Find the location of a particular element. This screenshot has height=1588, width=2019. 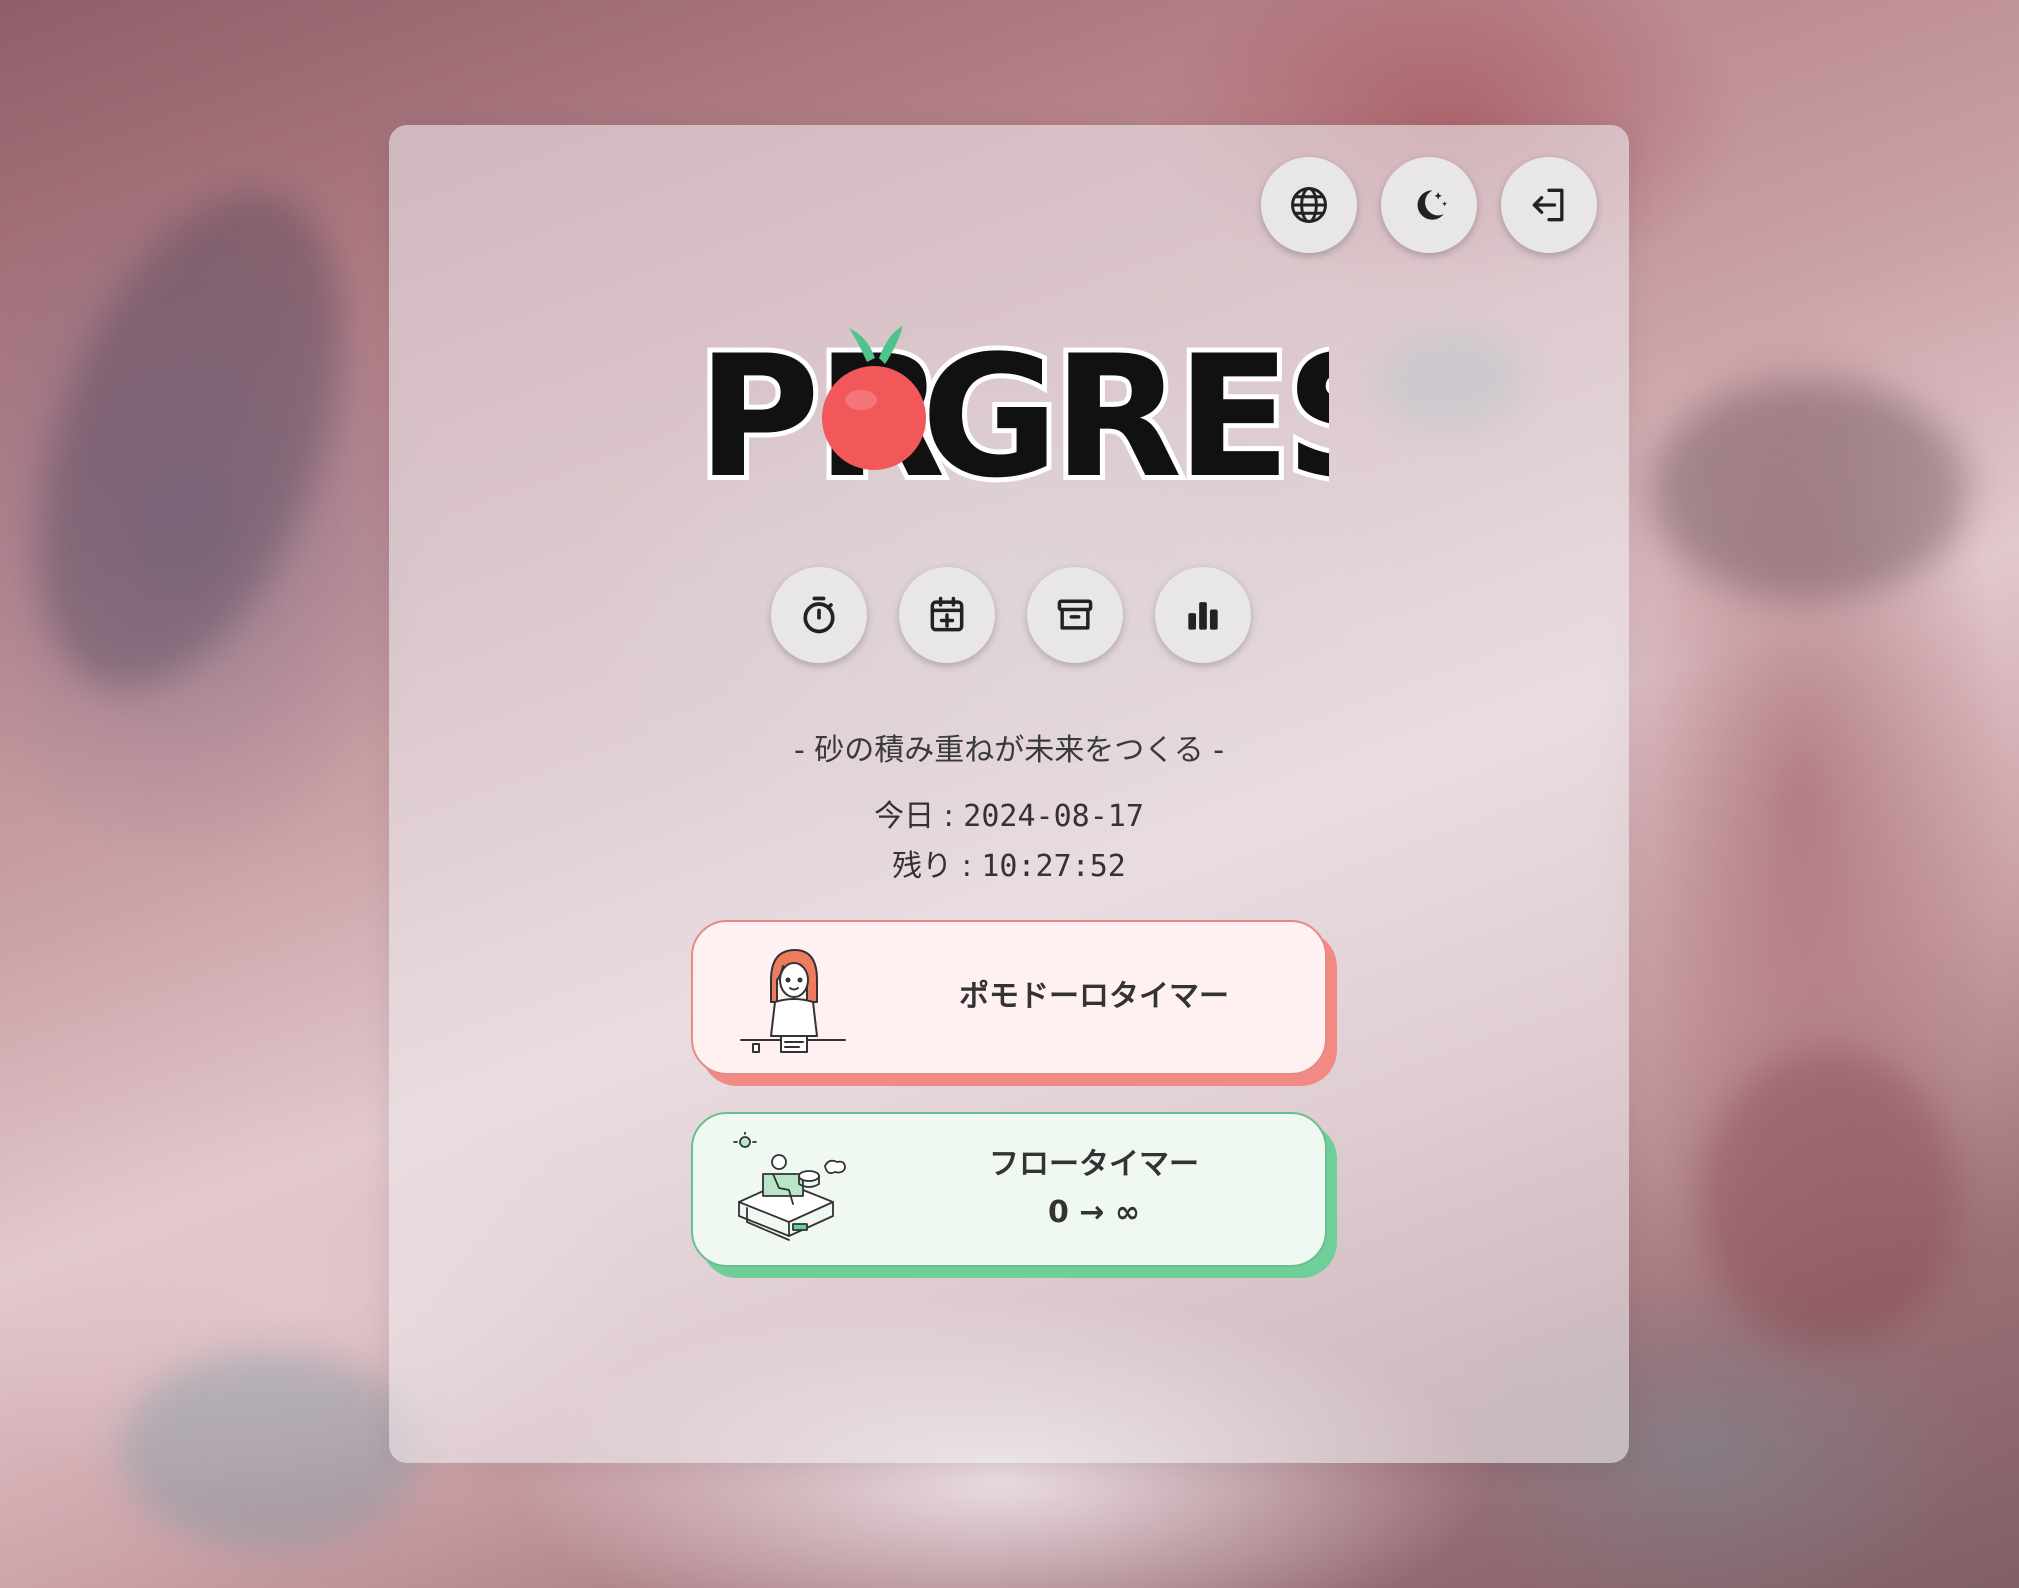

logout-icon is located at coordinates (1548, 205).